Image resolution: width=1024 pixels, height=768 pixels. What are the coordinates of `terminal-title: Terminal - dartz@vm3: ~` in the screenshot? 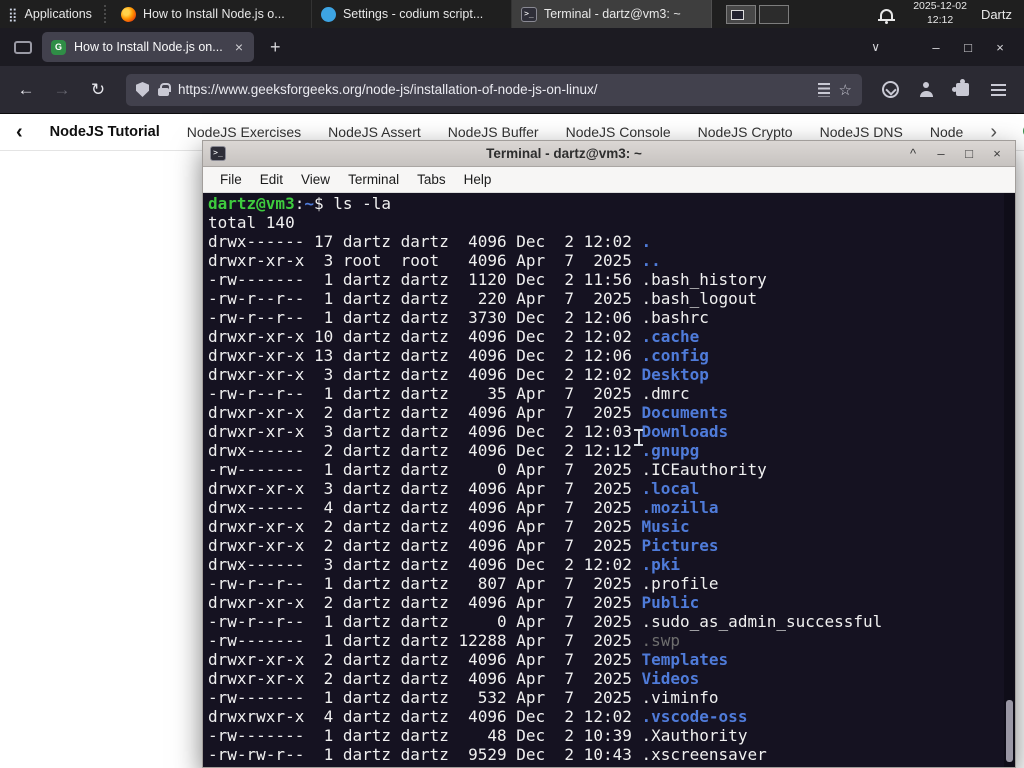 It's located at (564, 153).